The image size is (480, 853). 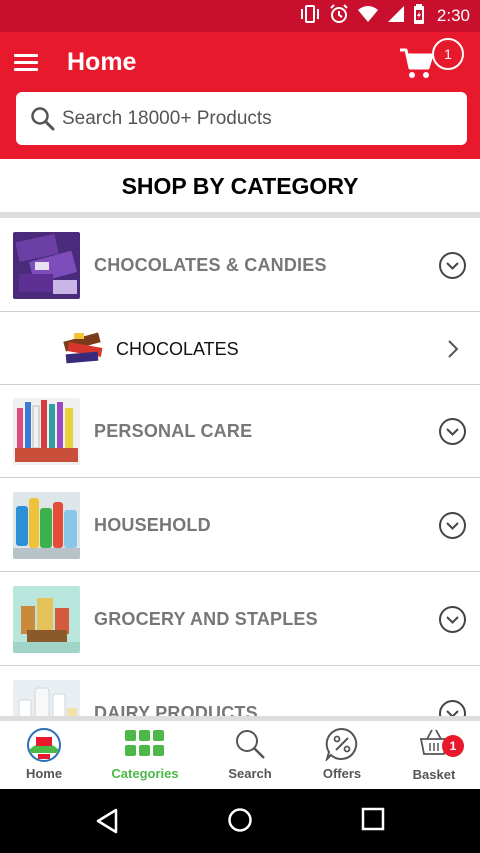 What do you see at coordinates (373, 819) in the screenshot?
I see `recents-icon` at bounding box center [373, 819].